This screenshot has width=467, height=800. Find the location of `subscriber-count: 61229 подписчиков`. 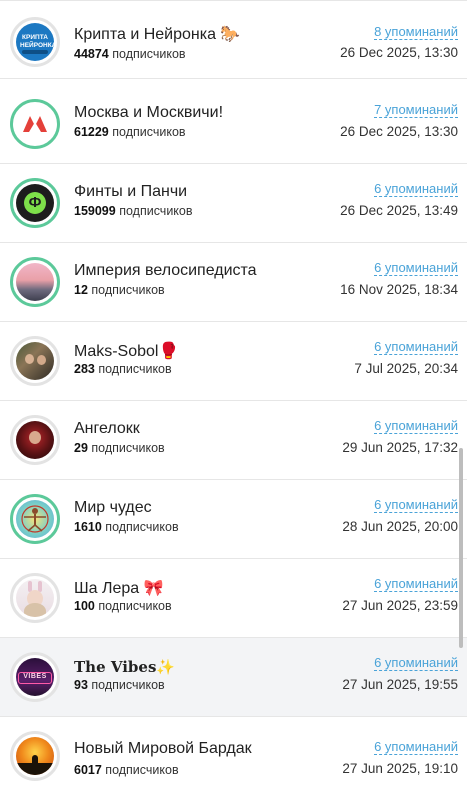

subscriber-count: 61229 подписчиков is located at coordinates (130, 132).